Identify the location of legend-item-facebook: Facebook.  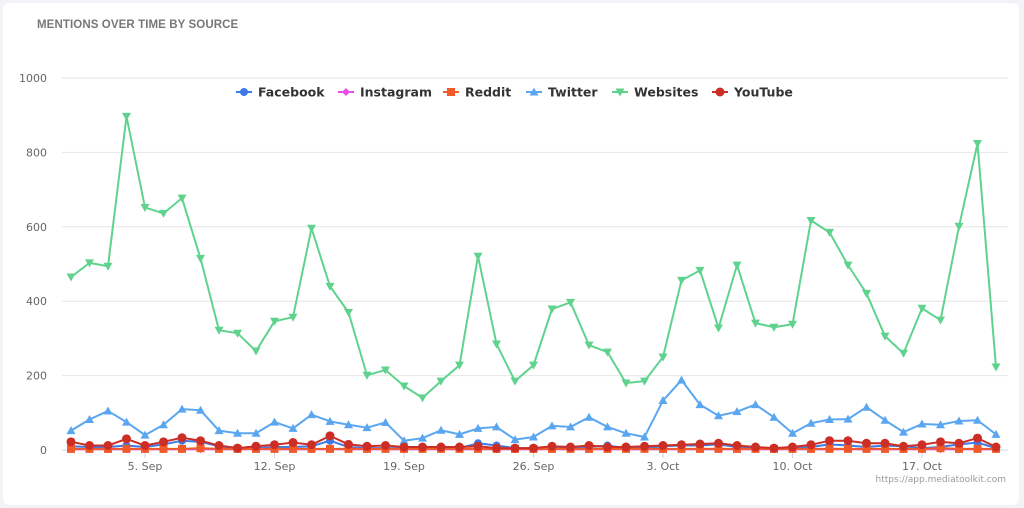
(280, 92).